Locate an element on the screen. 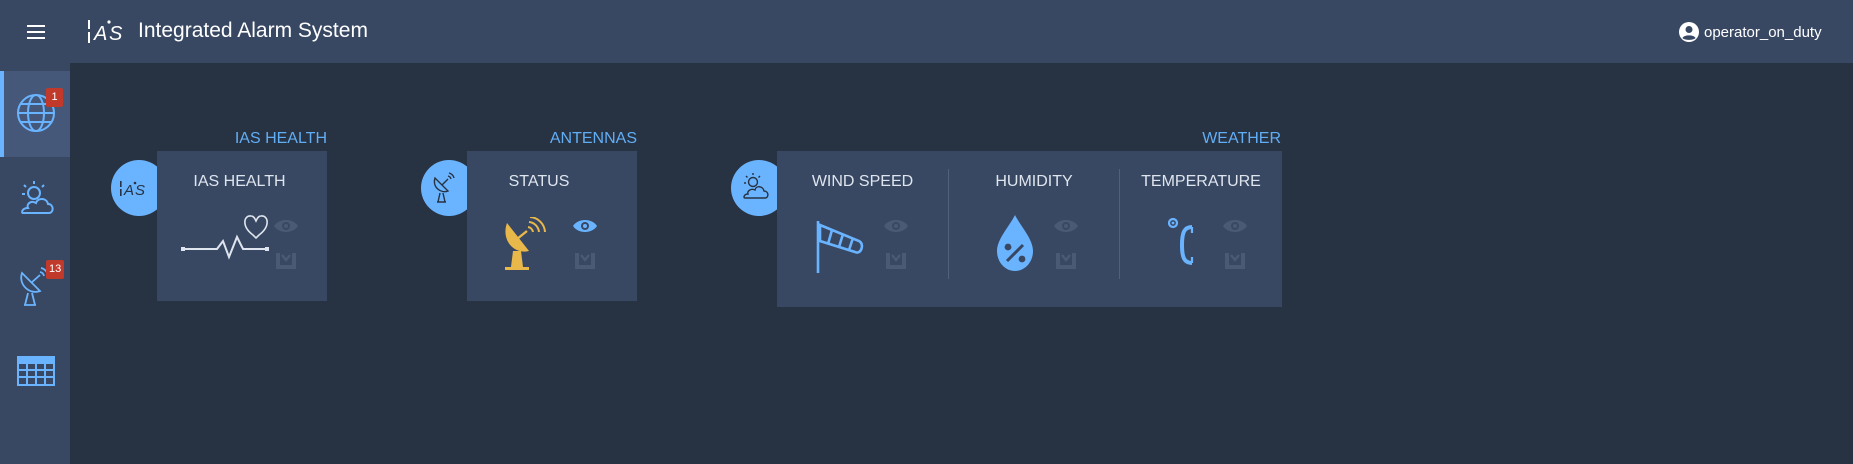 This screenshot has width=1853, height=464. cell-label: STATUS is located at coordinates (539, 181).